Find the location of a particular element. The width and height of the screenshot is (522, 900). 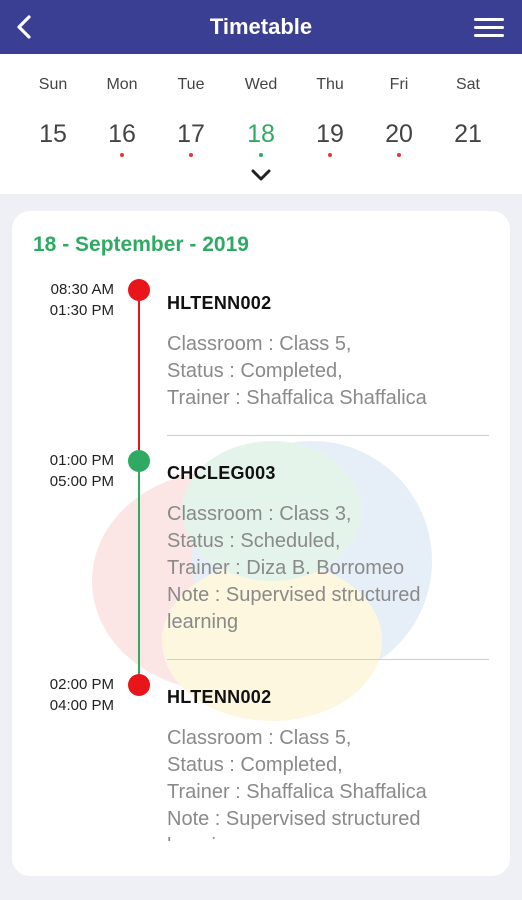

day-date: 21 is located at coordinates (468, 134).